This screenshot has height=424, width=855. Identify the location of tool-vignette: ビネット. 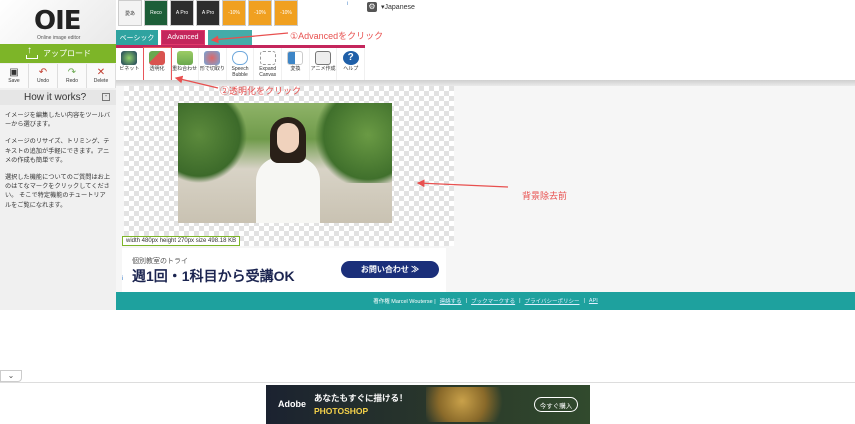
(130, 65).